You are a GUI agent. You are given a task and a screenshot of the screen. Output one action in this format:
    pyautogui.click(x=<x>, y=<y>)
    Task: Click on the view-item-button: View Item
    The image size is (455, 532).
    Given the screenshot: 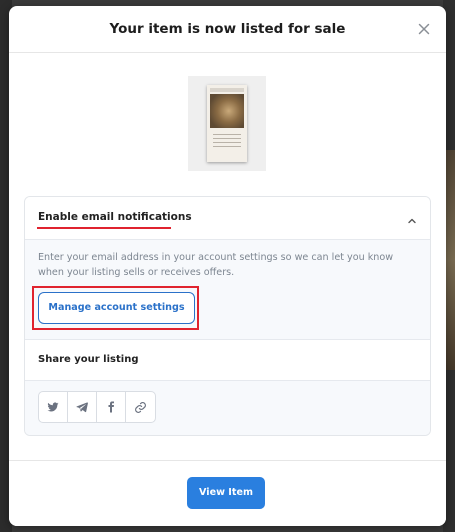 What is the action you would take?
    pyautogui.click(x=226, y=493)
    